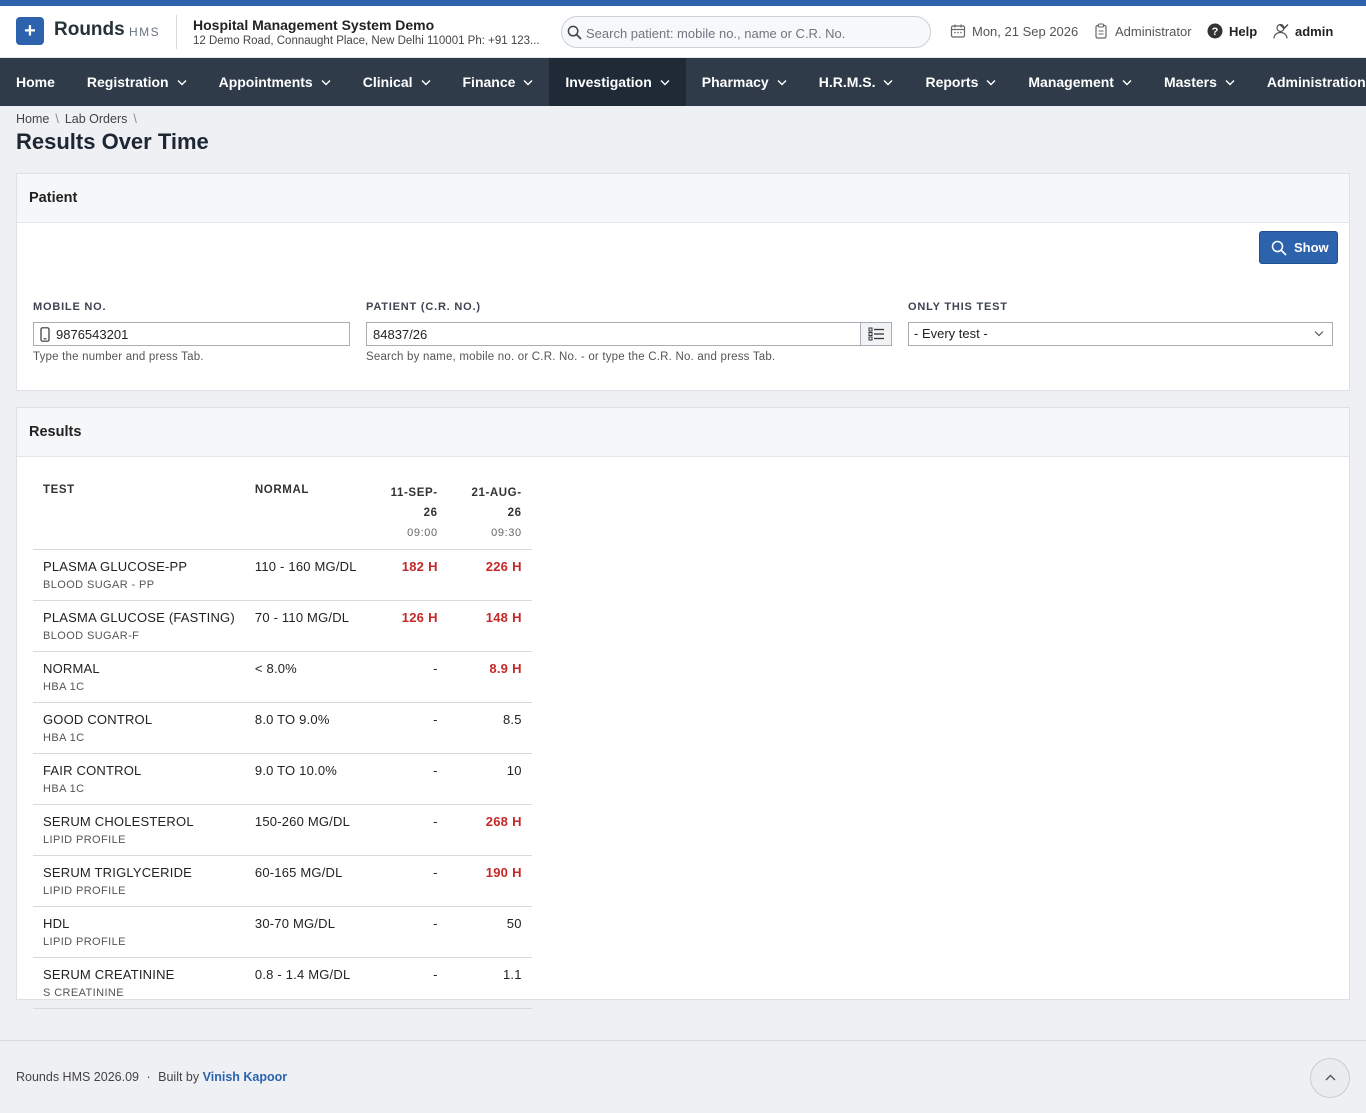 This screenshot has height=1113, width=1366. Describe the element at coordinates (77, 1077) in the screenshot. I see `footer-product: Rounds HMS 2026.09` at that location.